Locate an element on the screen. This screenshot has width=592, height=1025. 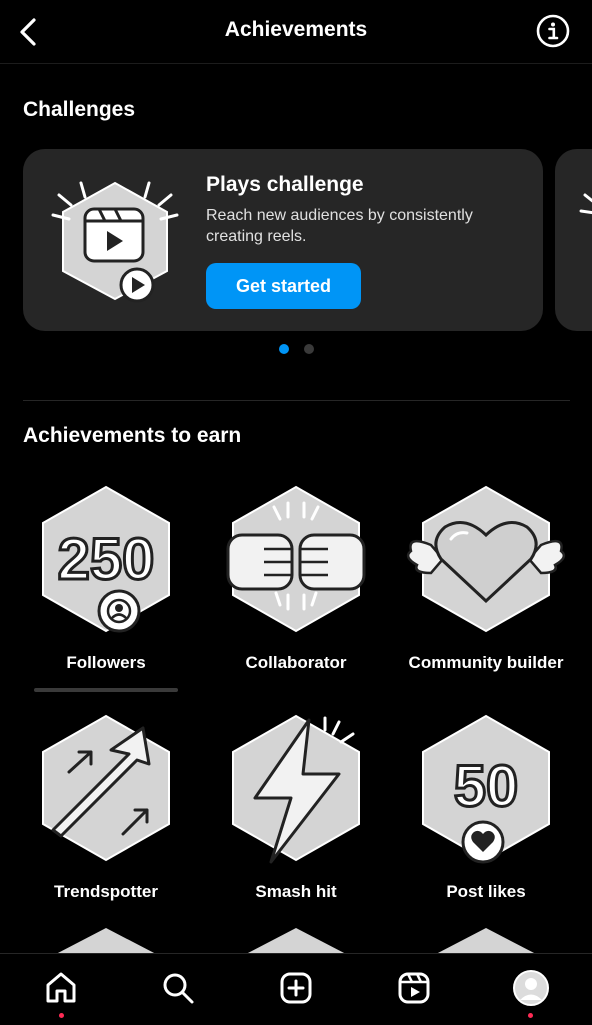
challenge-title: Plays challenge is located at coordinates (285, 184).